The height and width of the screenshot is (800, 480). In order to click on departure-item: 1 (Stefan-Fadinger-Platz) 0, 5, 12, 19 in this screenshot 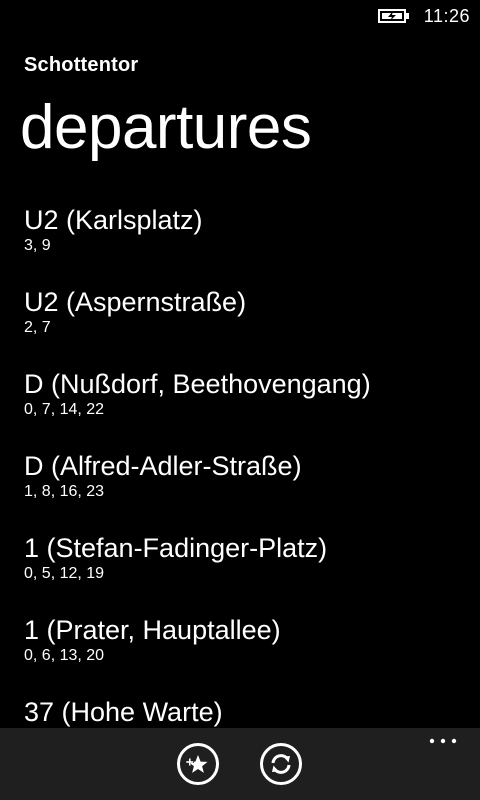, I will do `click(252, 569)`.